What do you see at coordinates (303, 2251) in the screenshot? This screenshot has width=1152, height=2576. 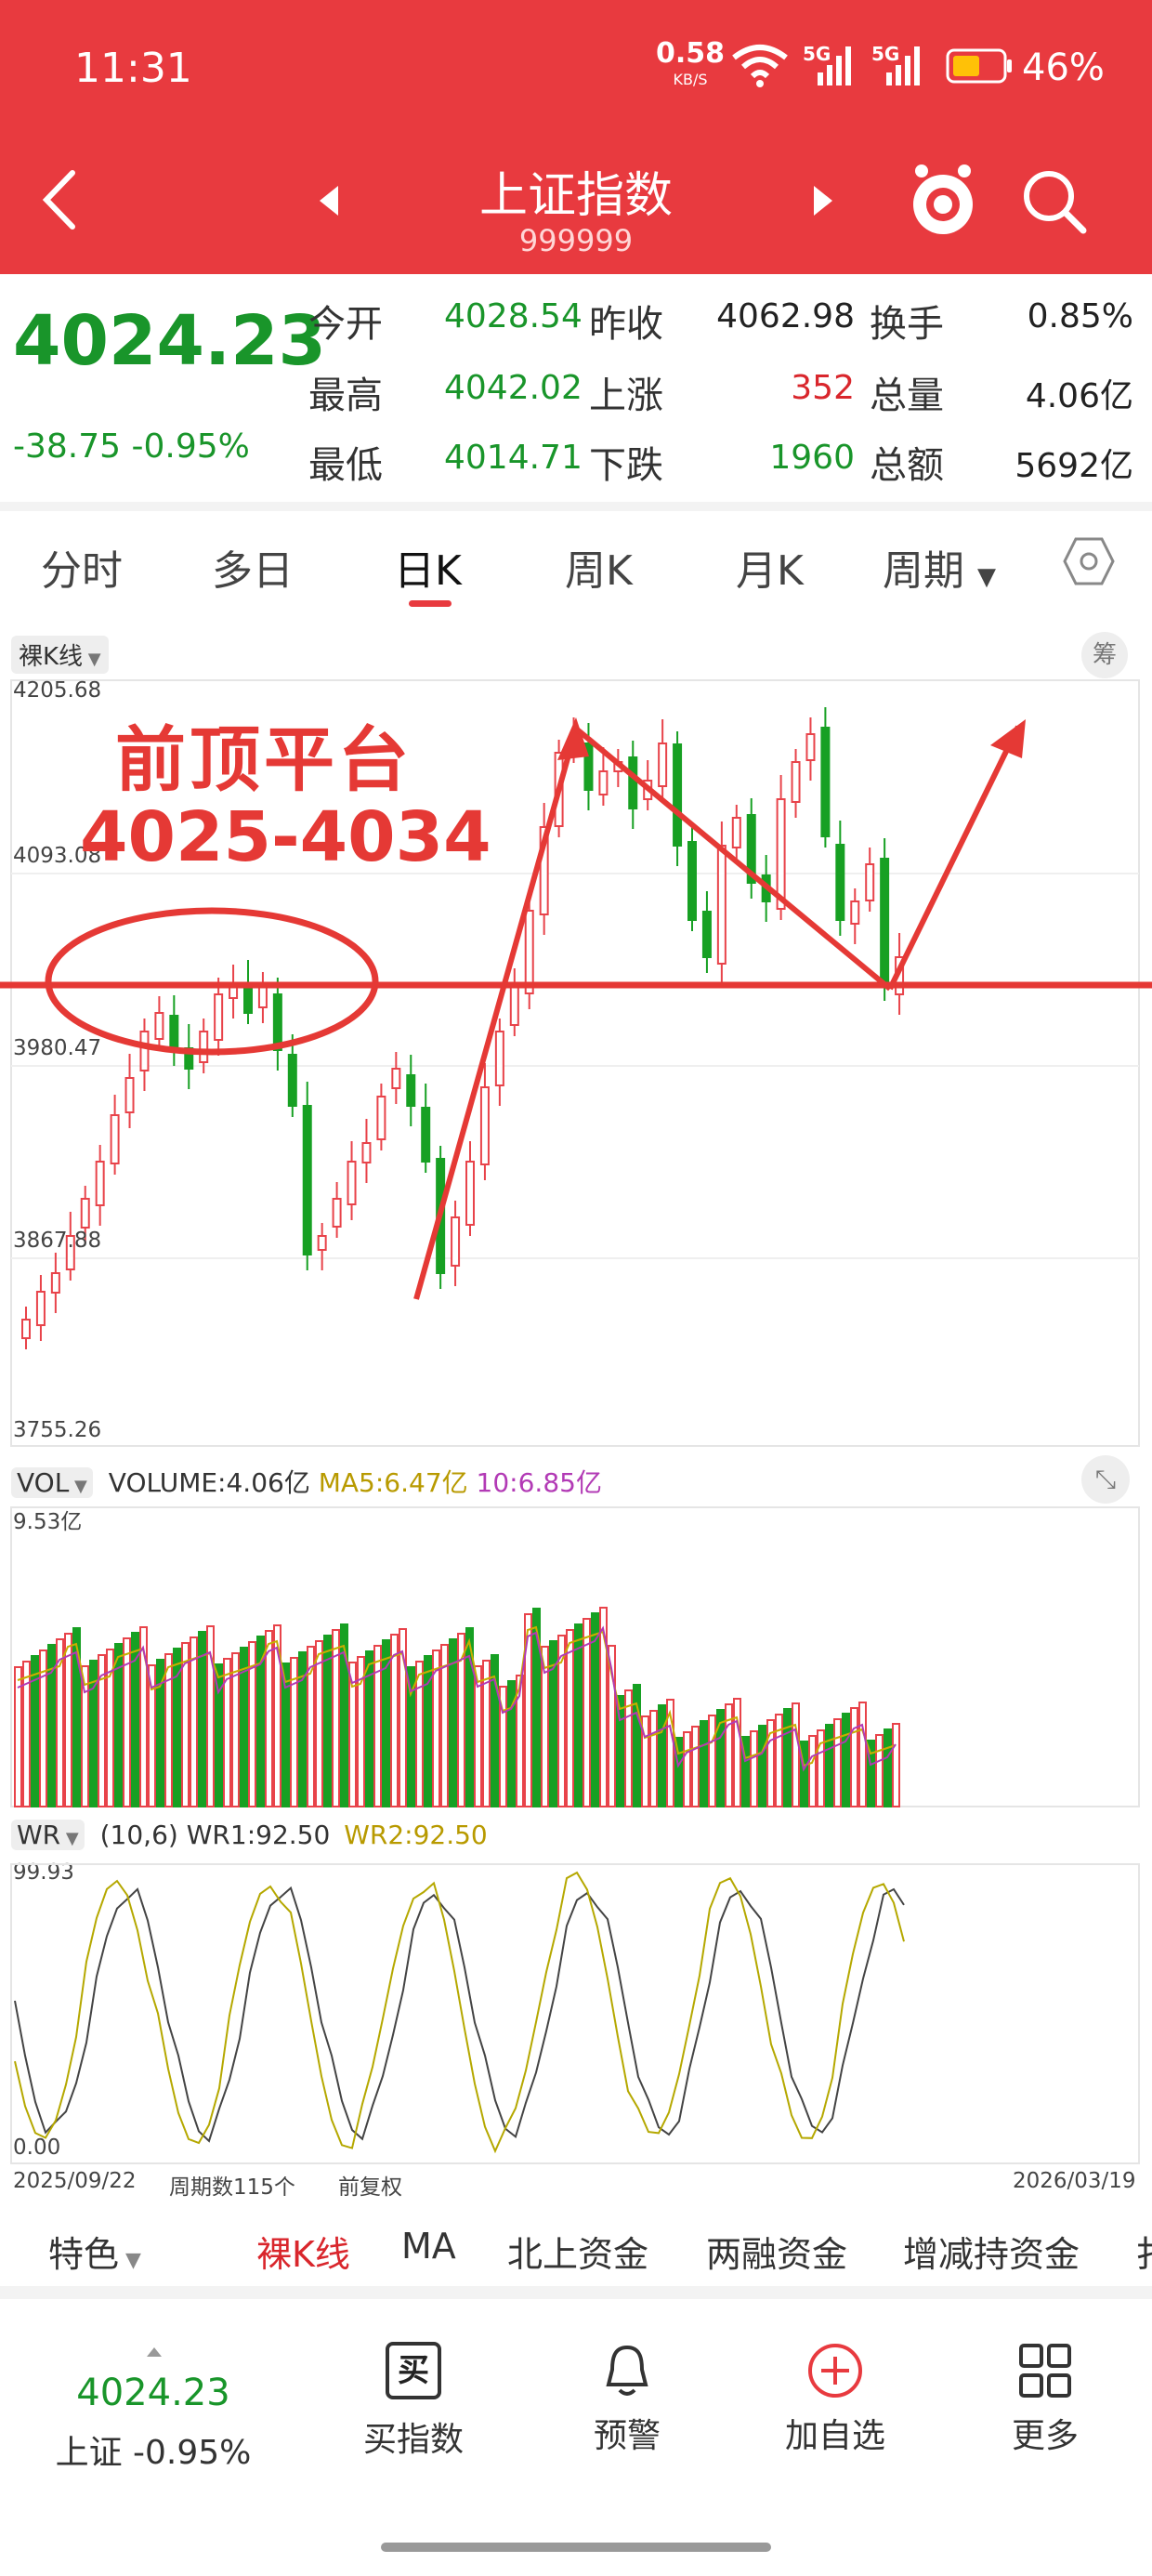 I see `feature-naked-k: 裸K线` at bounding box center [303, 2251].